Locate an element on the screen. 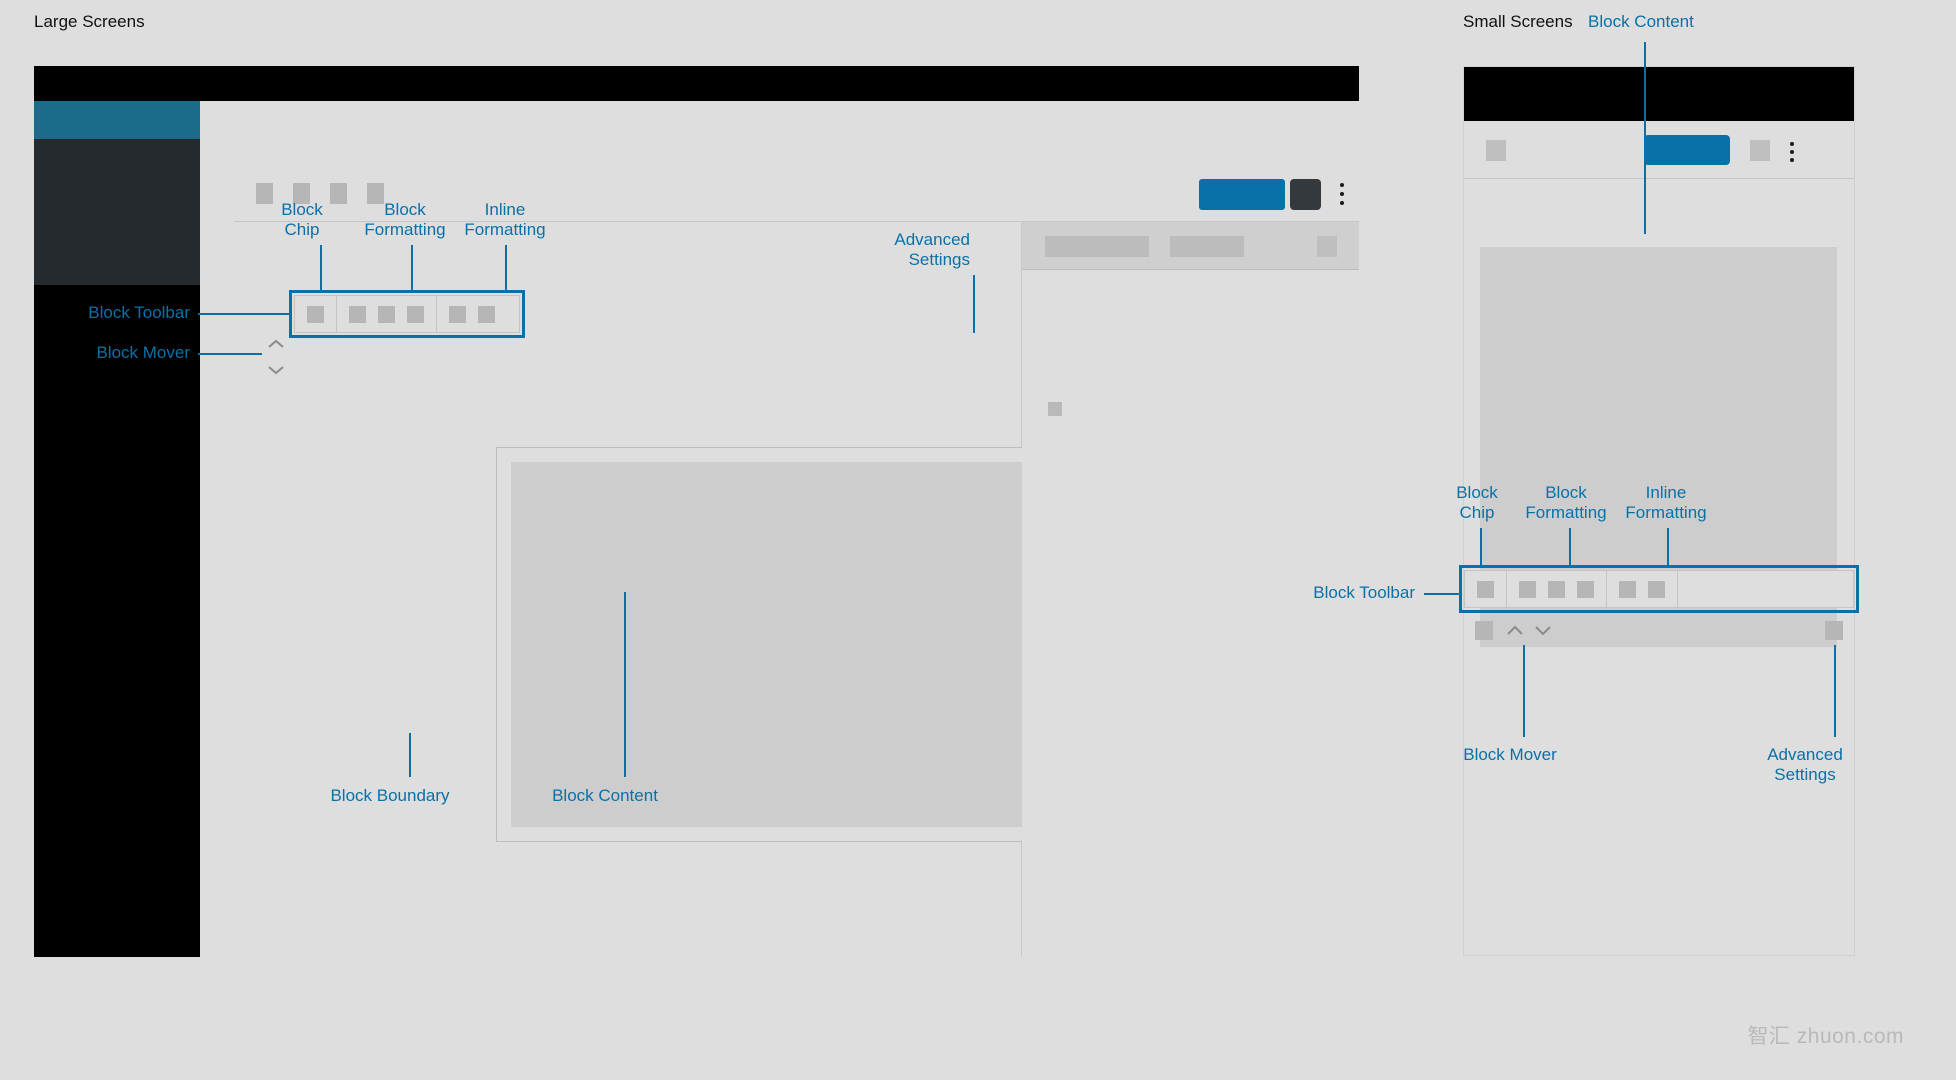  annotation-block-content-large: Block Content is located at coordinates (605, 795).